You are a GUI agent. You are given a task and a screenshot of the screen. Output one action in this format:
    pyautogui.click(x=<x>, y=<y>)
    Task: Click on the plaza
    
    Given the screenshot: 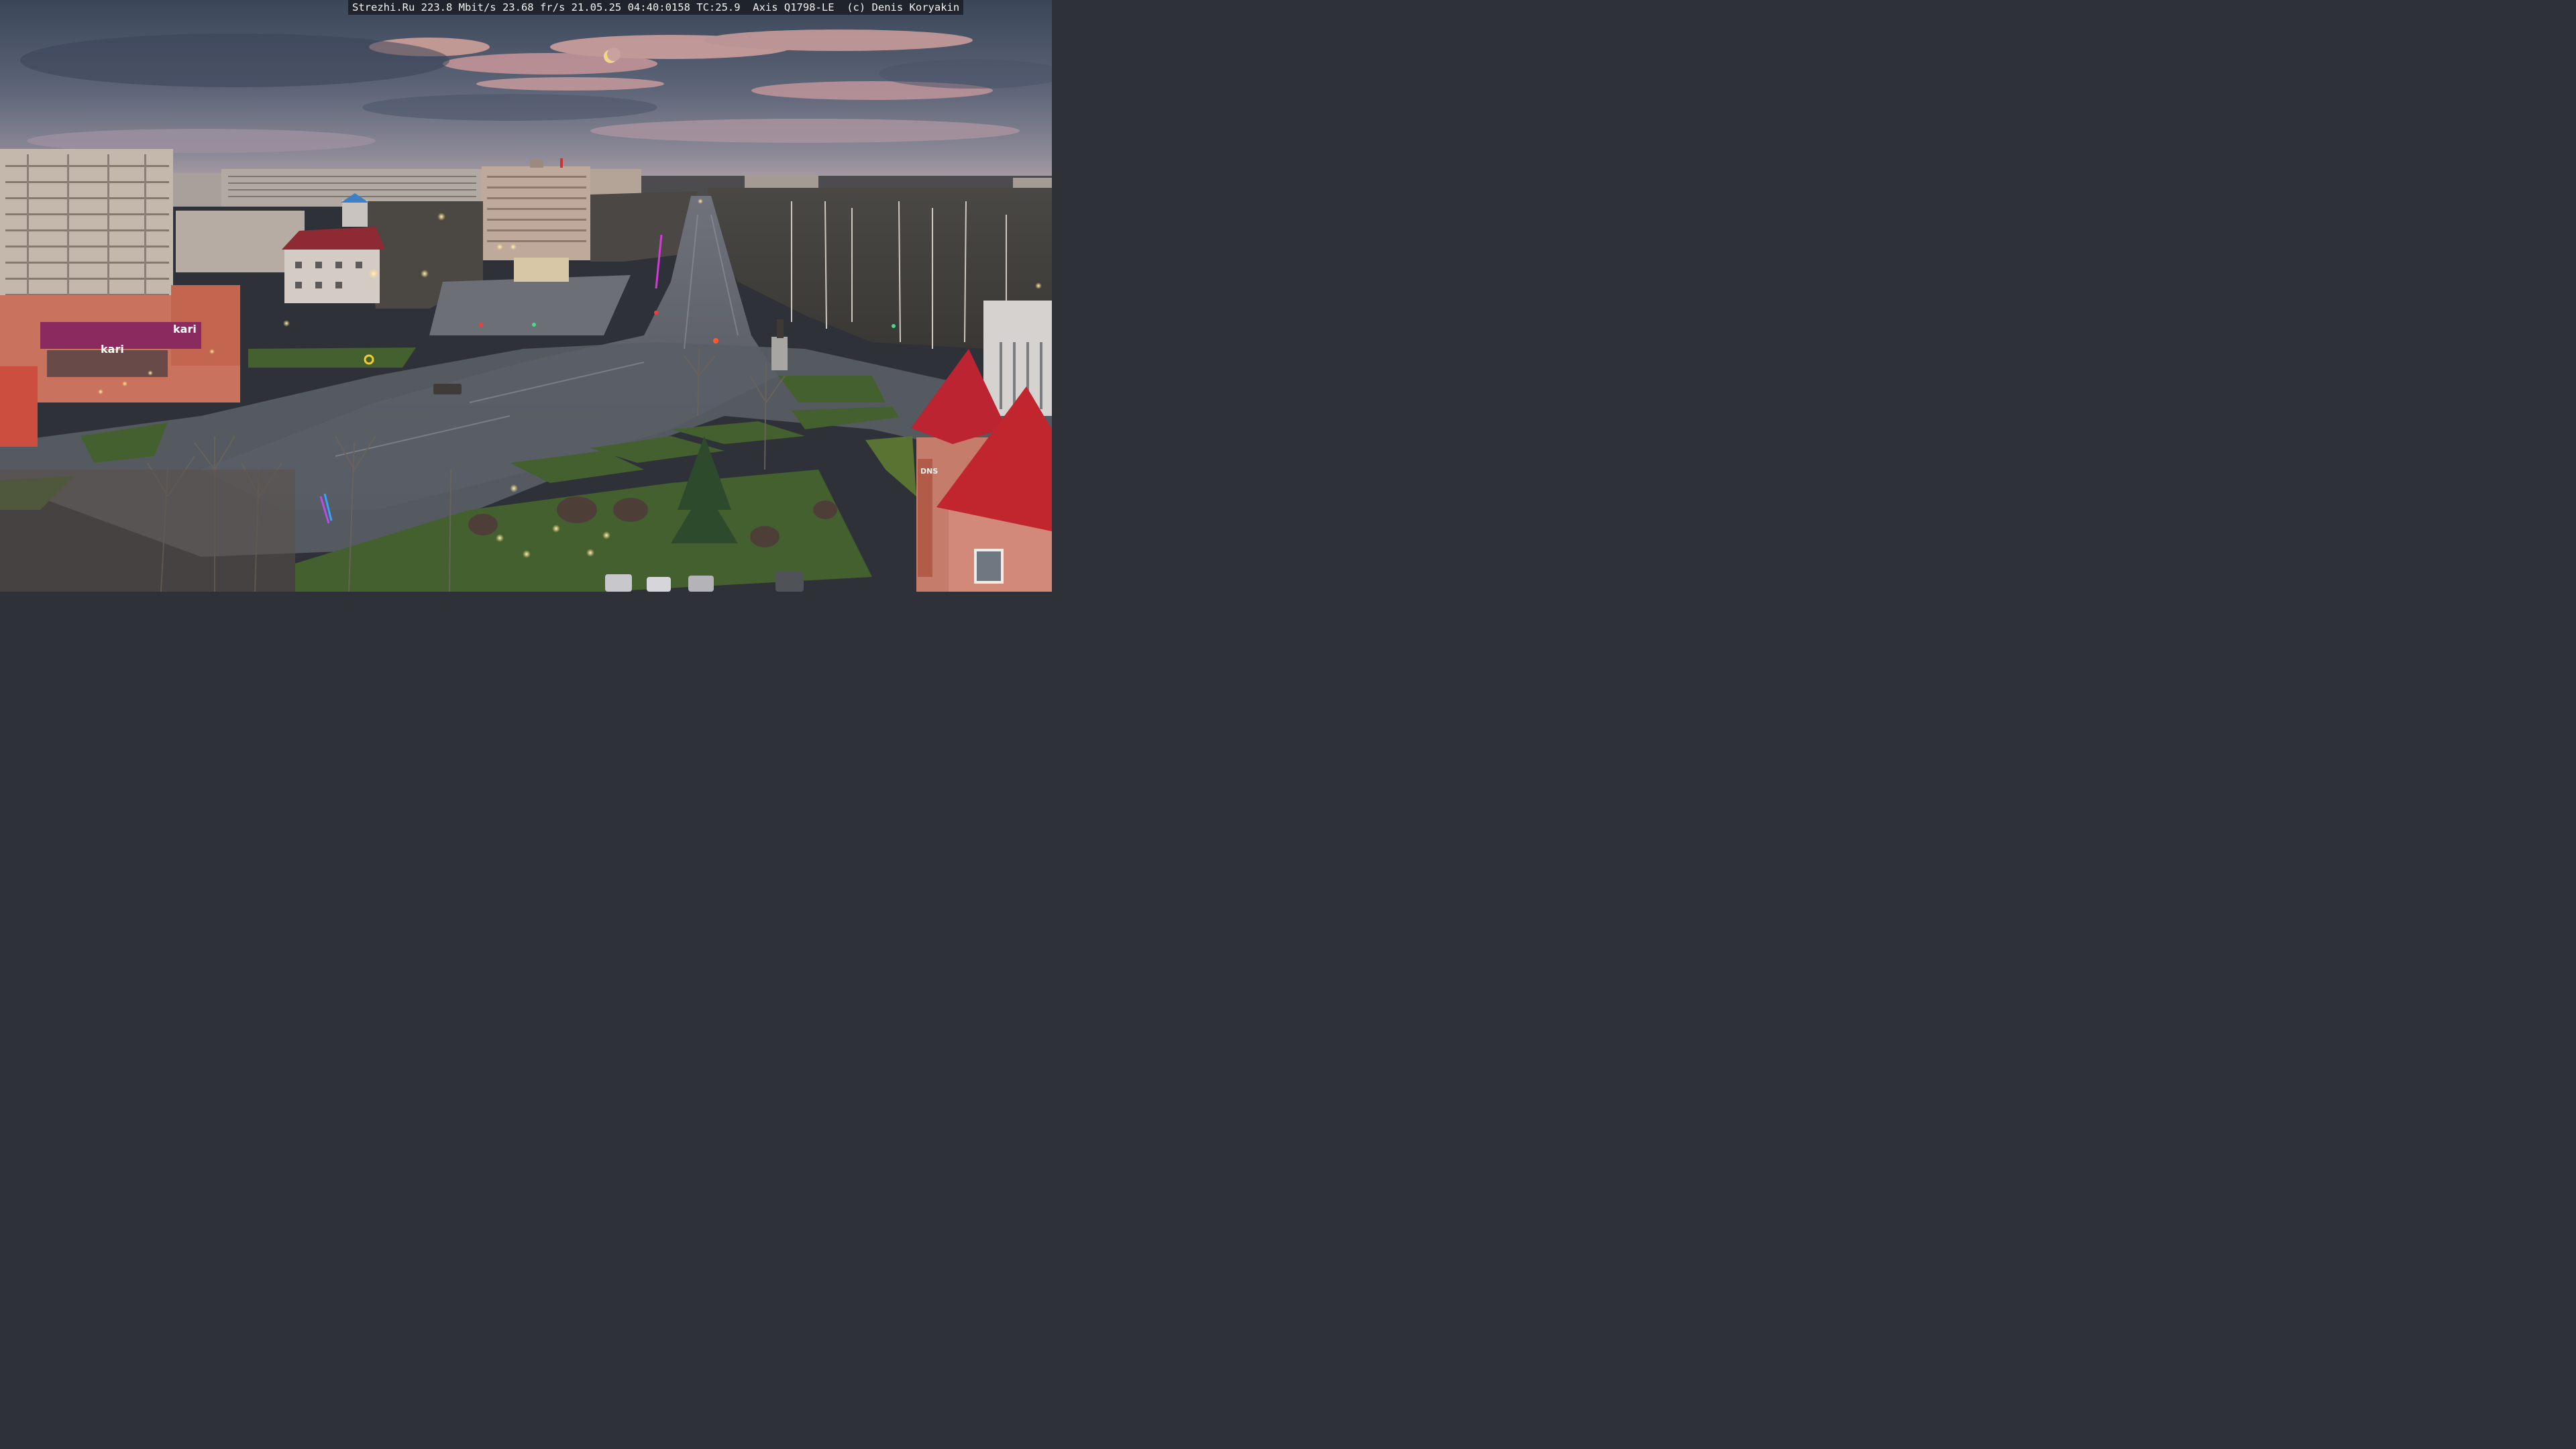 What is the action you would take?
    pyautogui.click(x=530, y=305)
    